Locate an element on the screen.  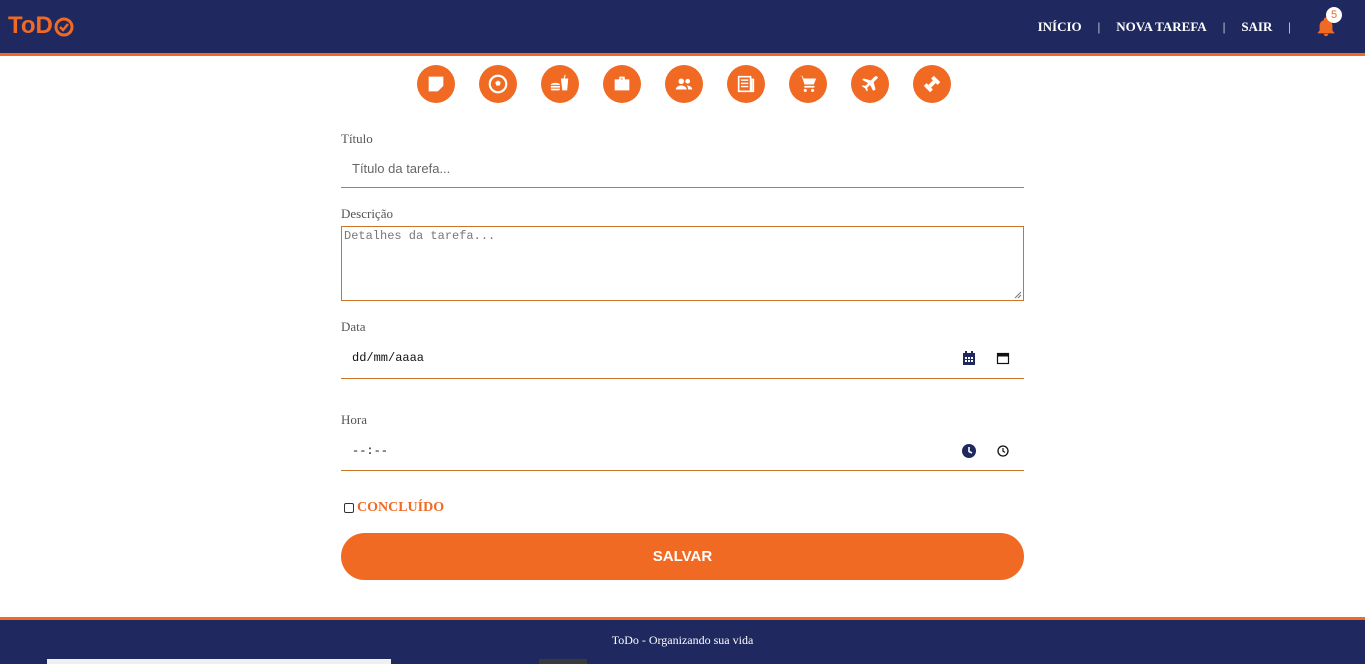
scrollbar-track is located at coordinates (219, 661).